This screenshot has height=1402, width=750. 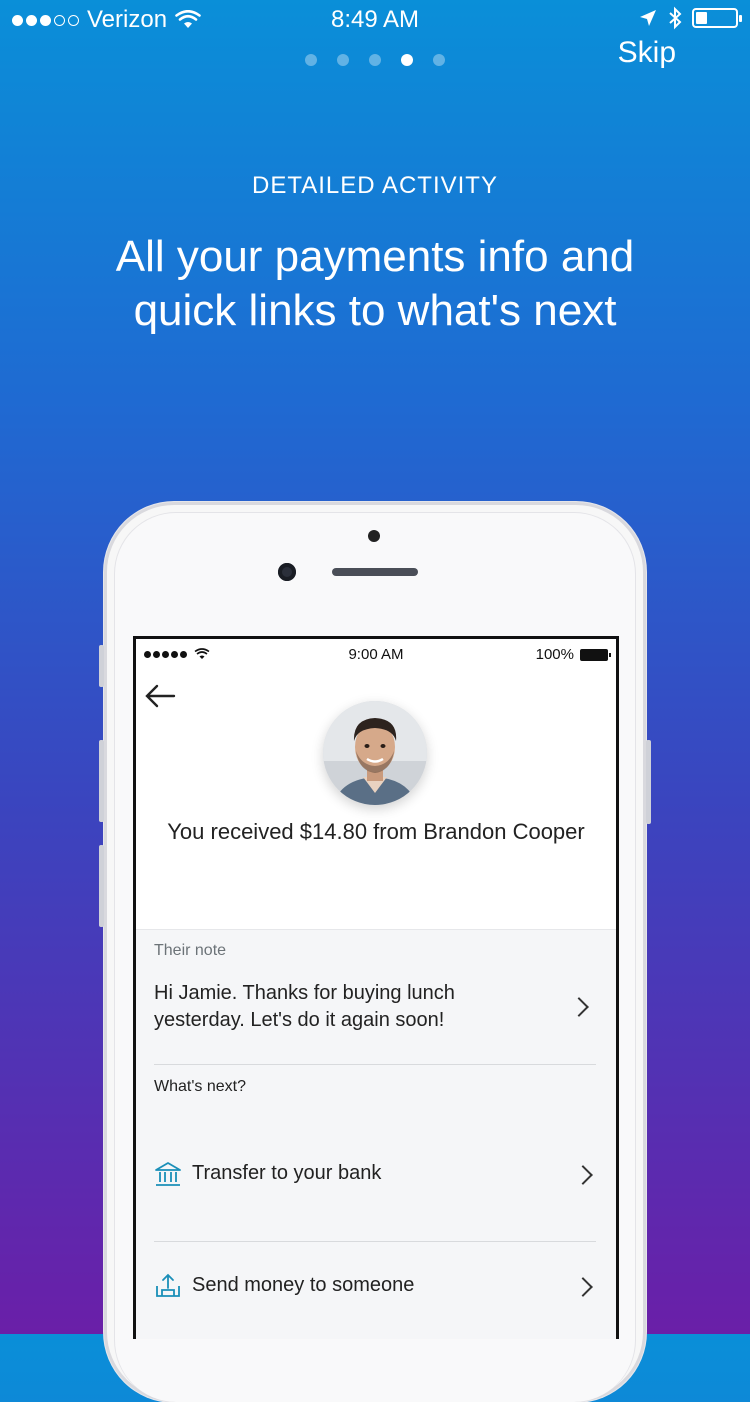 I want to click on send-money-icon, so click(x=168, y=1285).